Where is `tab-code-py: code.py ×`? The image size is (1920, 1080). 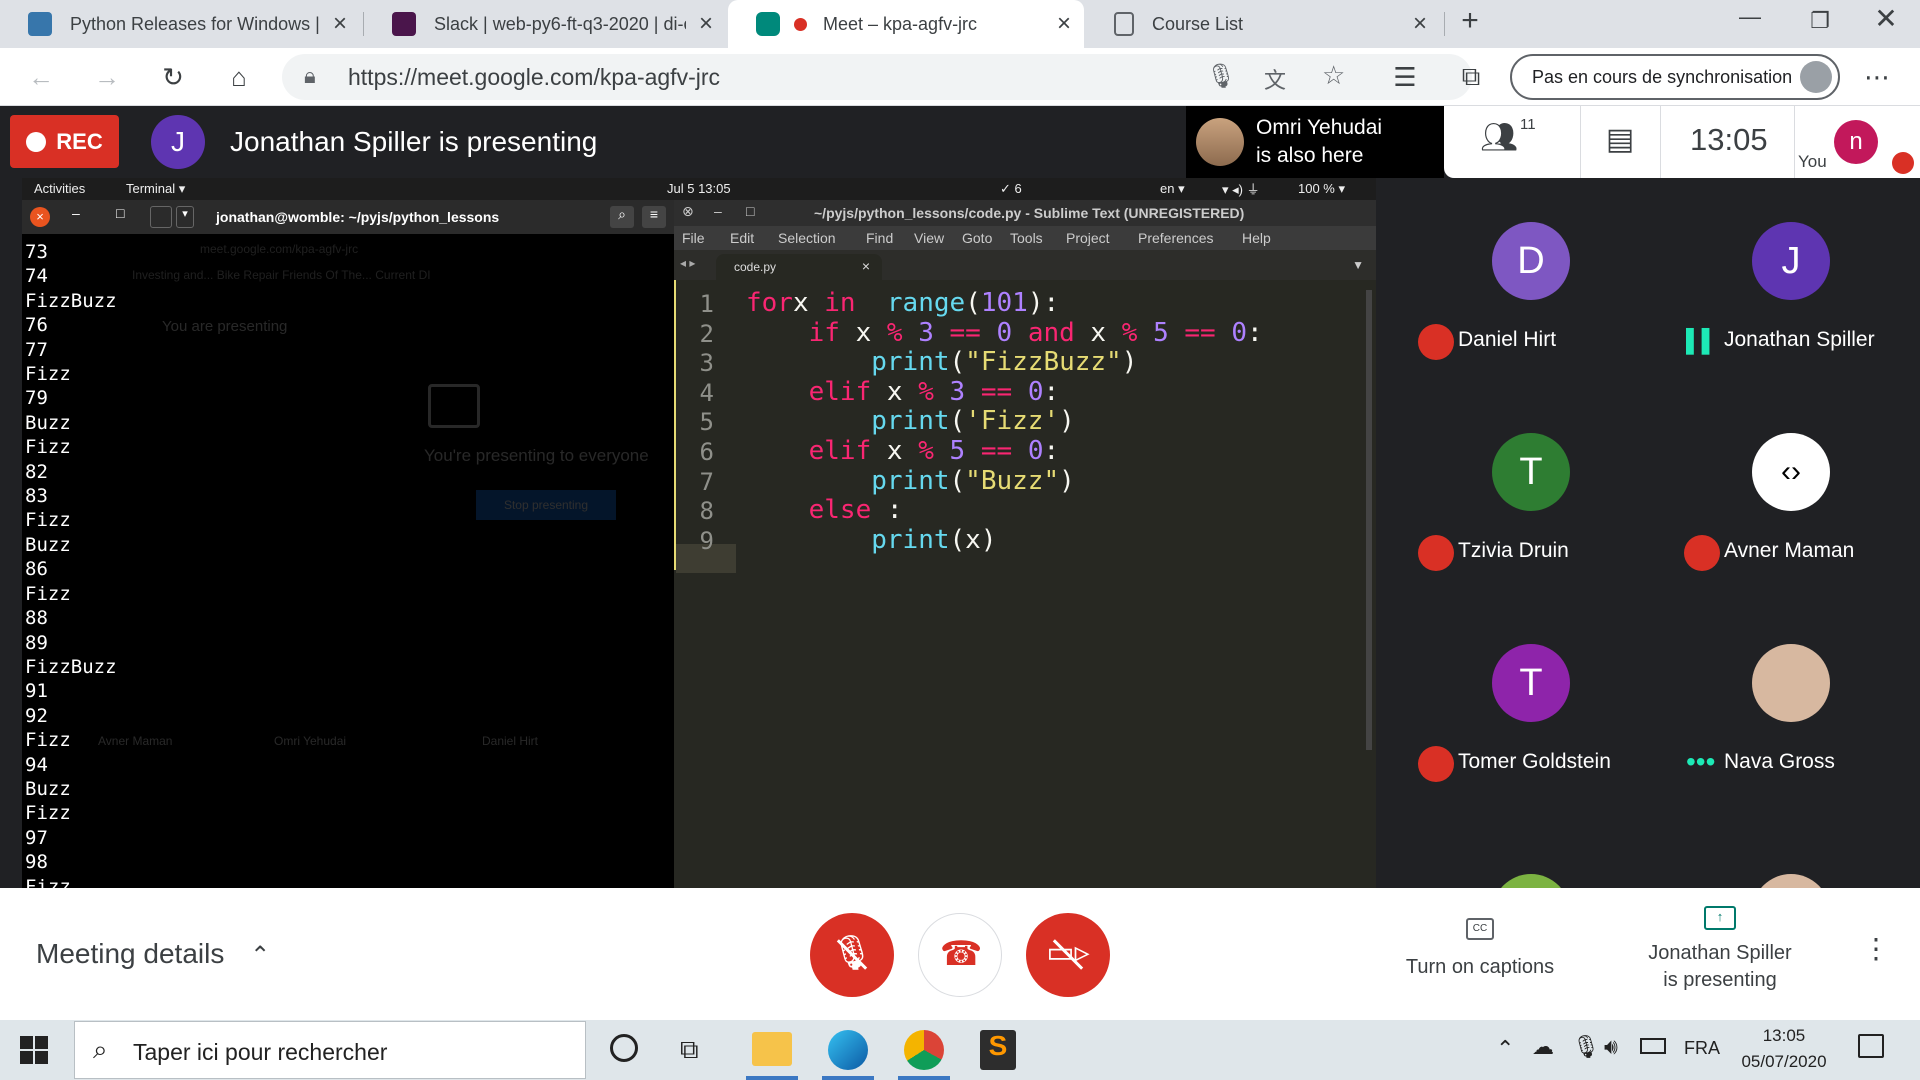
tab-code-py: code.py × is located at coordinates (799, 267).